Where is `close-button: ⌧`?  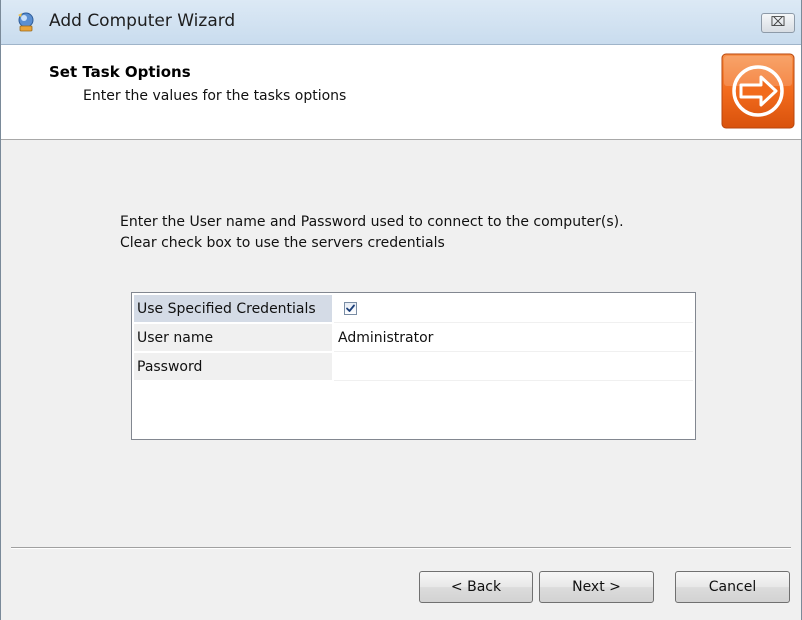 close-button: ⌧ is located at coordinates (778, 23).